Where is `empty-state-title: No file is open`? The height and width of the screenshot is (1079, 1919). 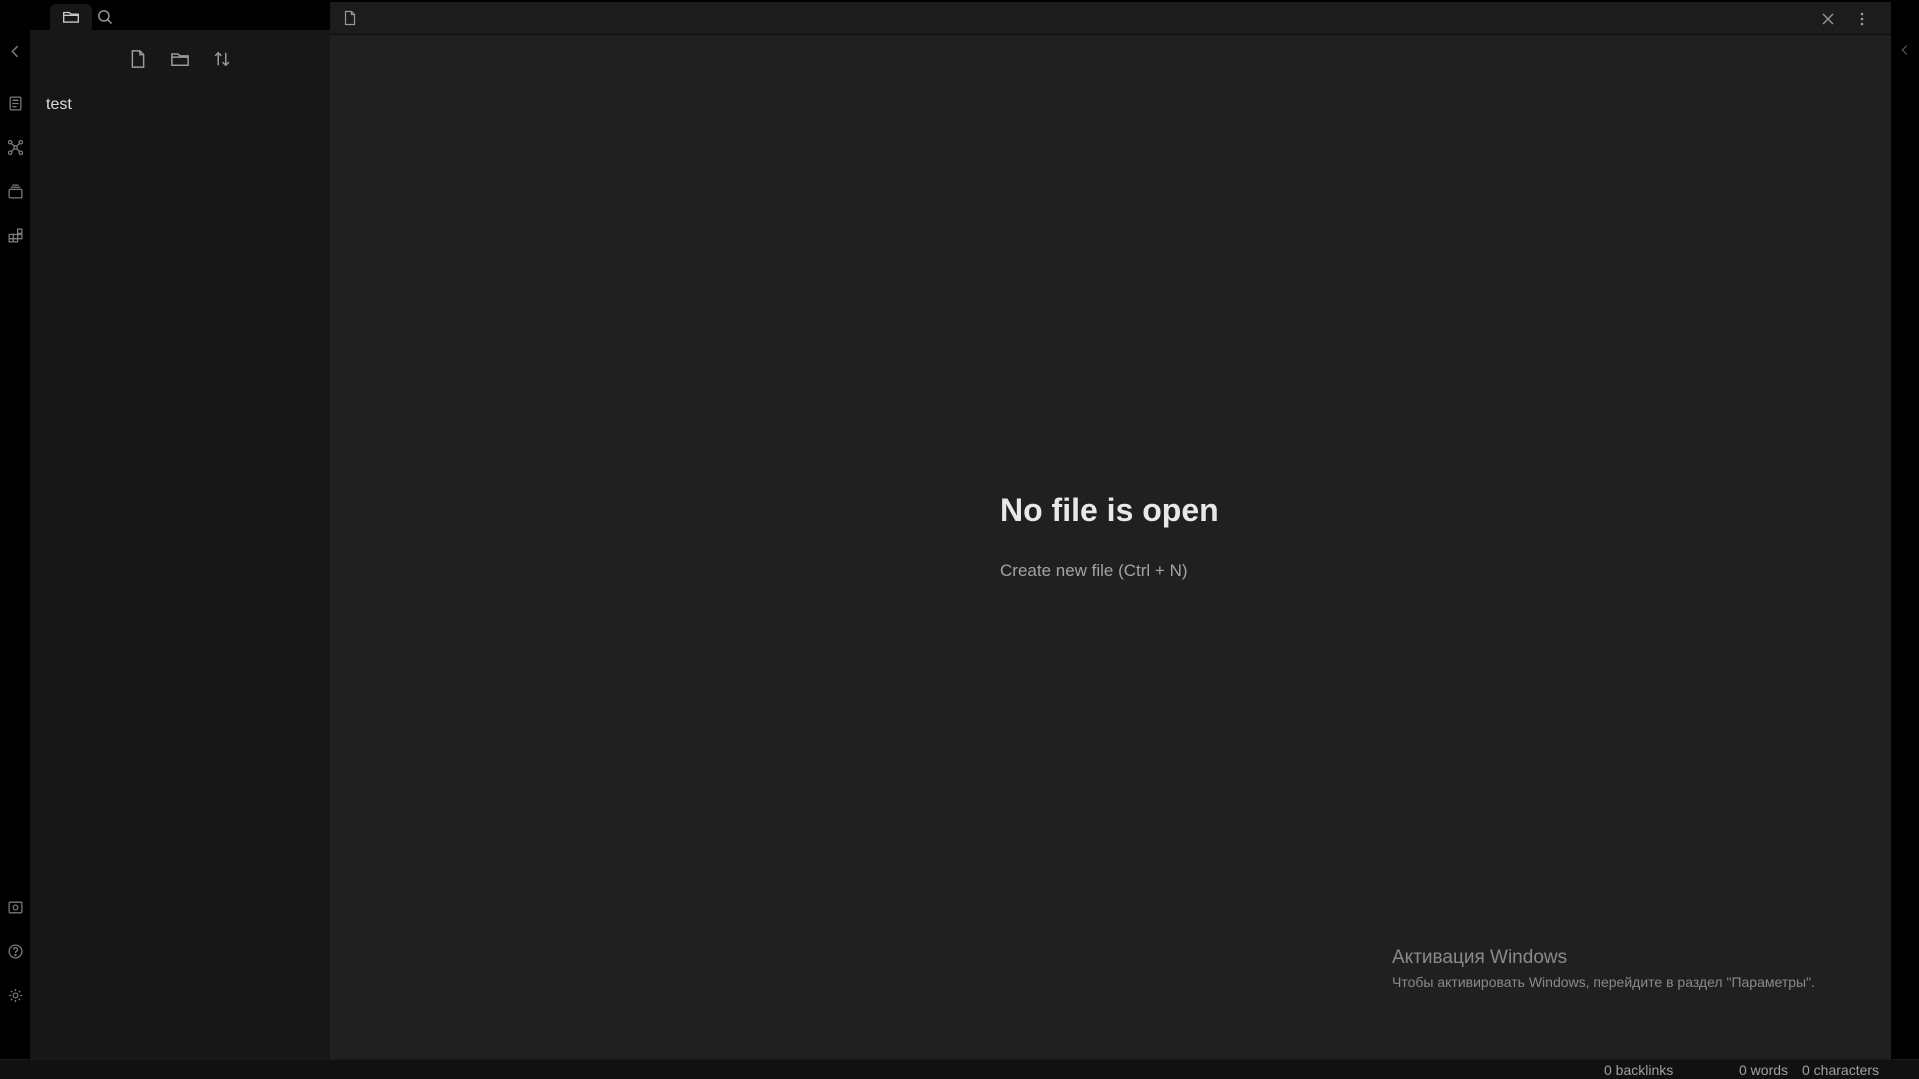
empty-state-title: No file is open is located at coordinates (1109, 510).